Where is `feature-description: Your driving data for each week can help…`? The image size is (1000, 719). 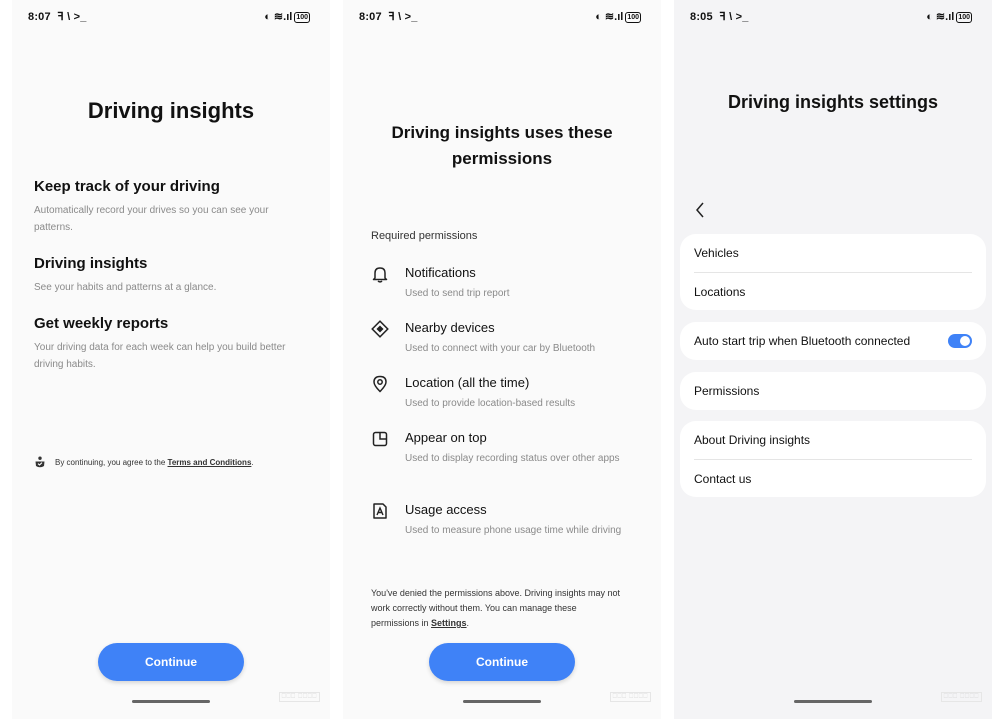 feature-description: Your driving data for each week can help… is located at coordinates (160, 356).